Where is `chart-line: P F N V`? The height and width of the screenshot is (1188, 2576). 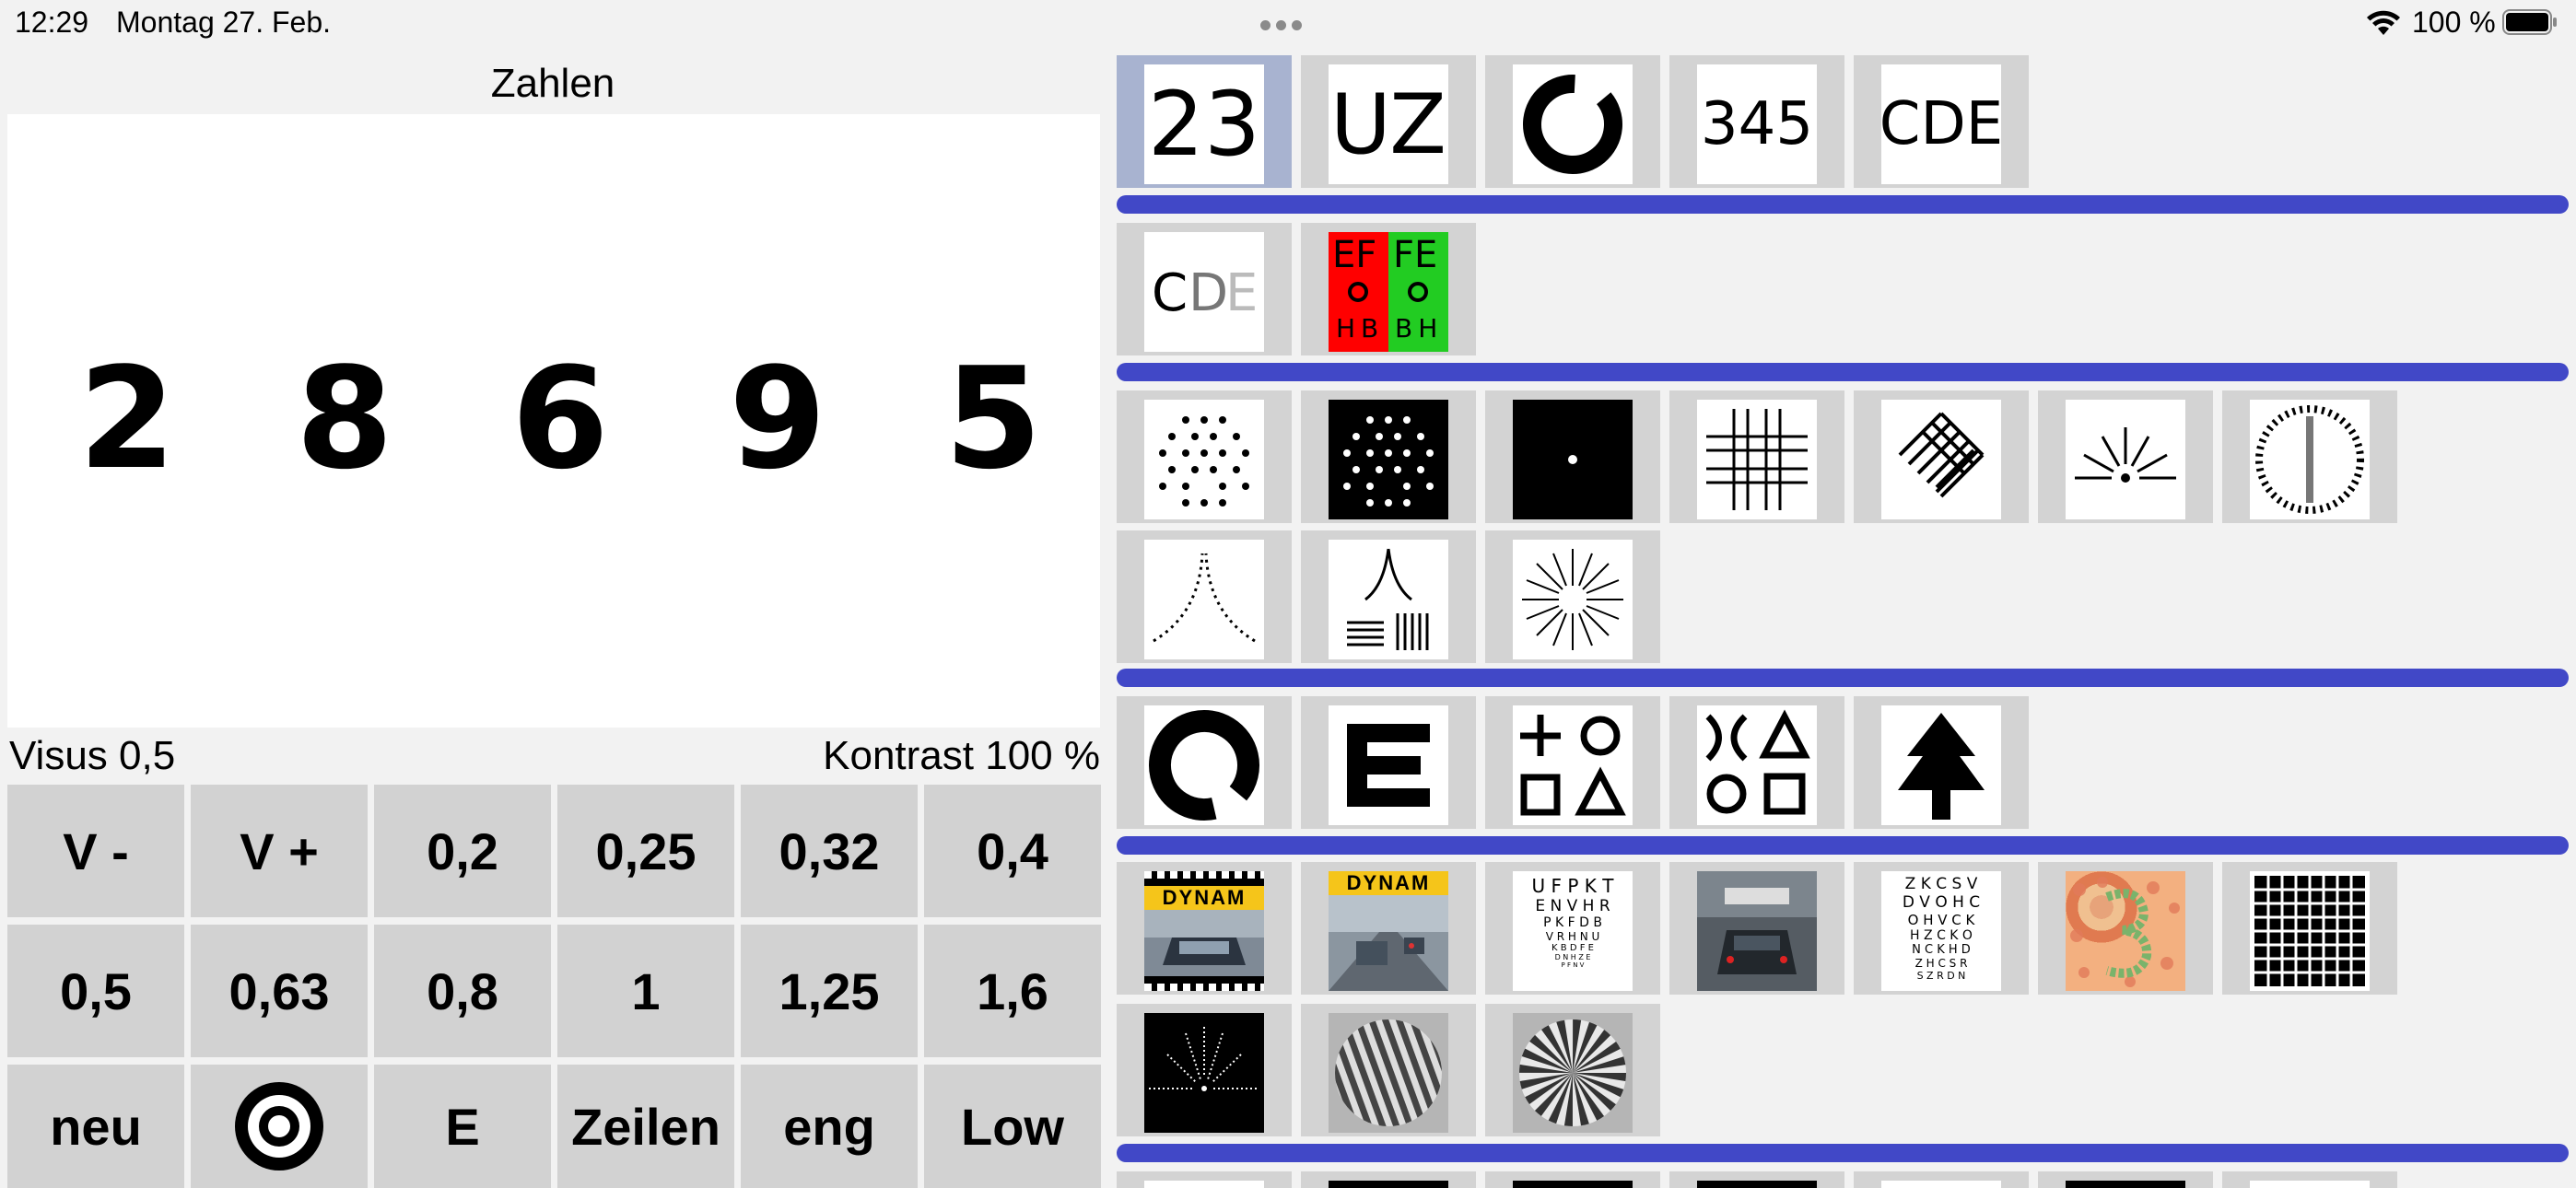 chart-line: P F N V is located at coordinates (1573, 965).